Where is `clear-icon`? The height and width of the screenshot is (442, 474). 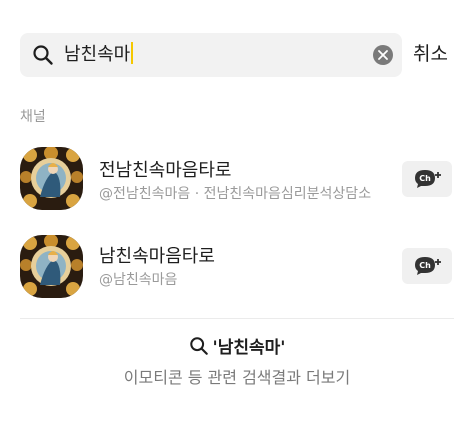
clear-icon is located at coordinates (383, 55).